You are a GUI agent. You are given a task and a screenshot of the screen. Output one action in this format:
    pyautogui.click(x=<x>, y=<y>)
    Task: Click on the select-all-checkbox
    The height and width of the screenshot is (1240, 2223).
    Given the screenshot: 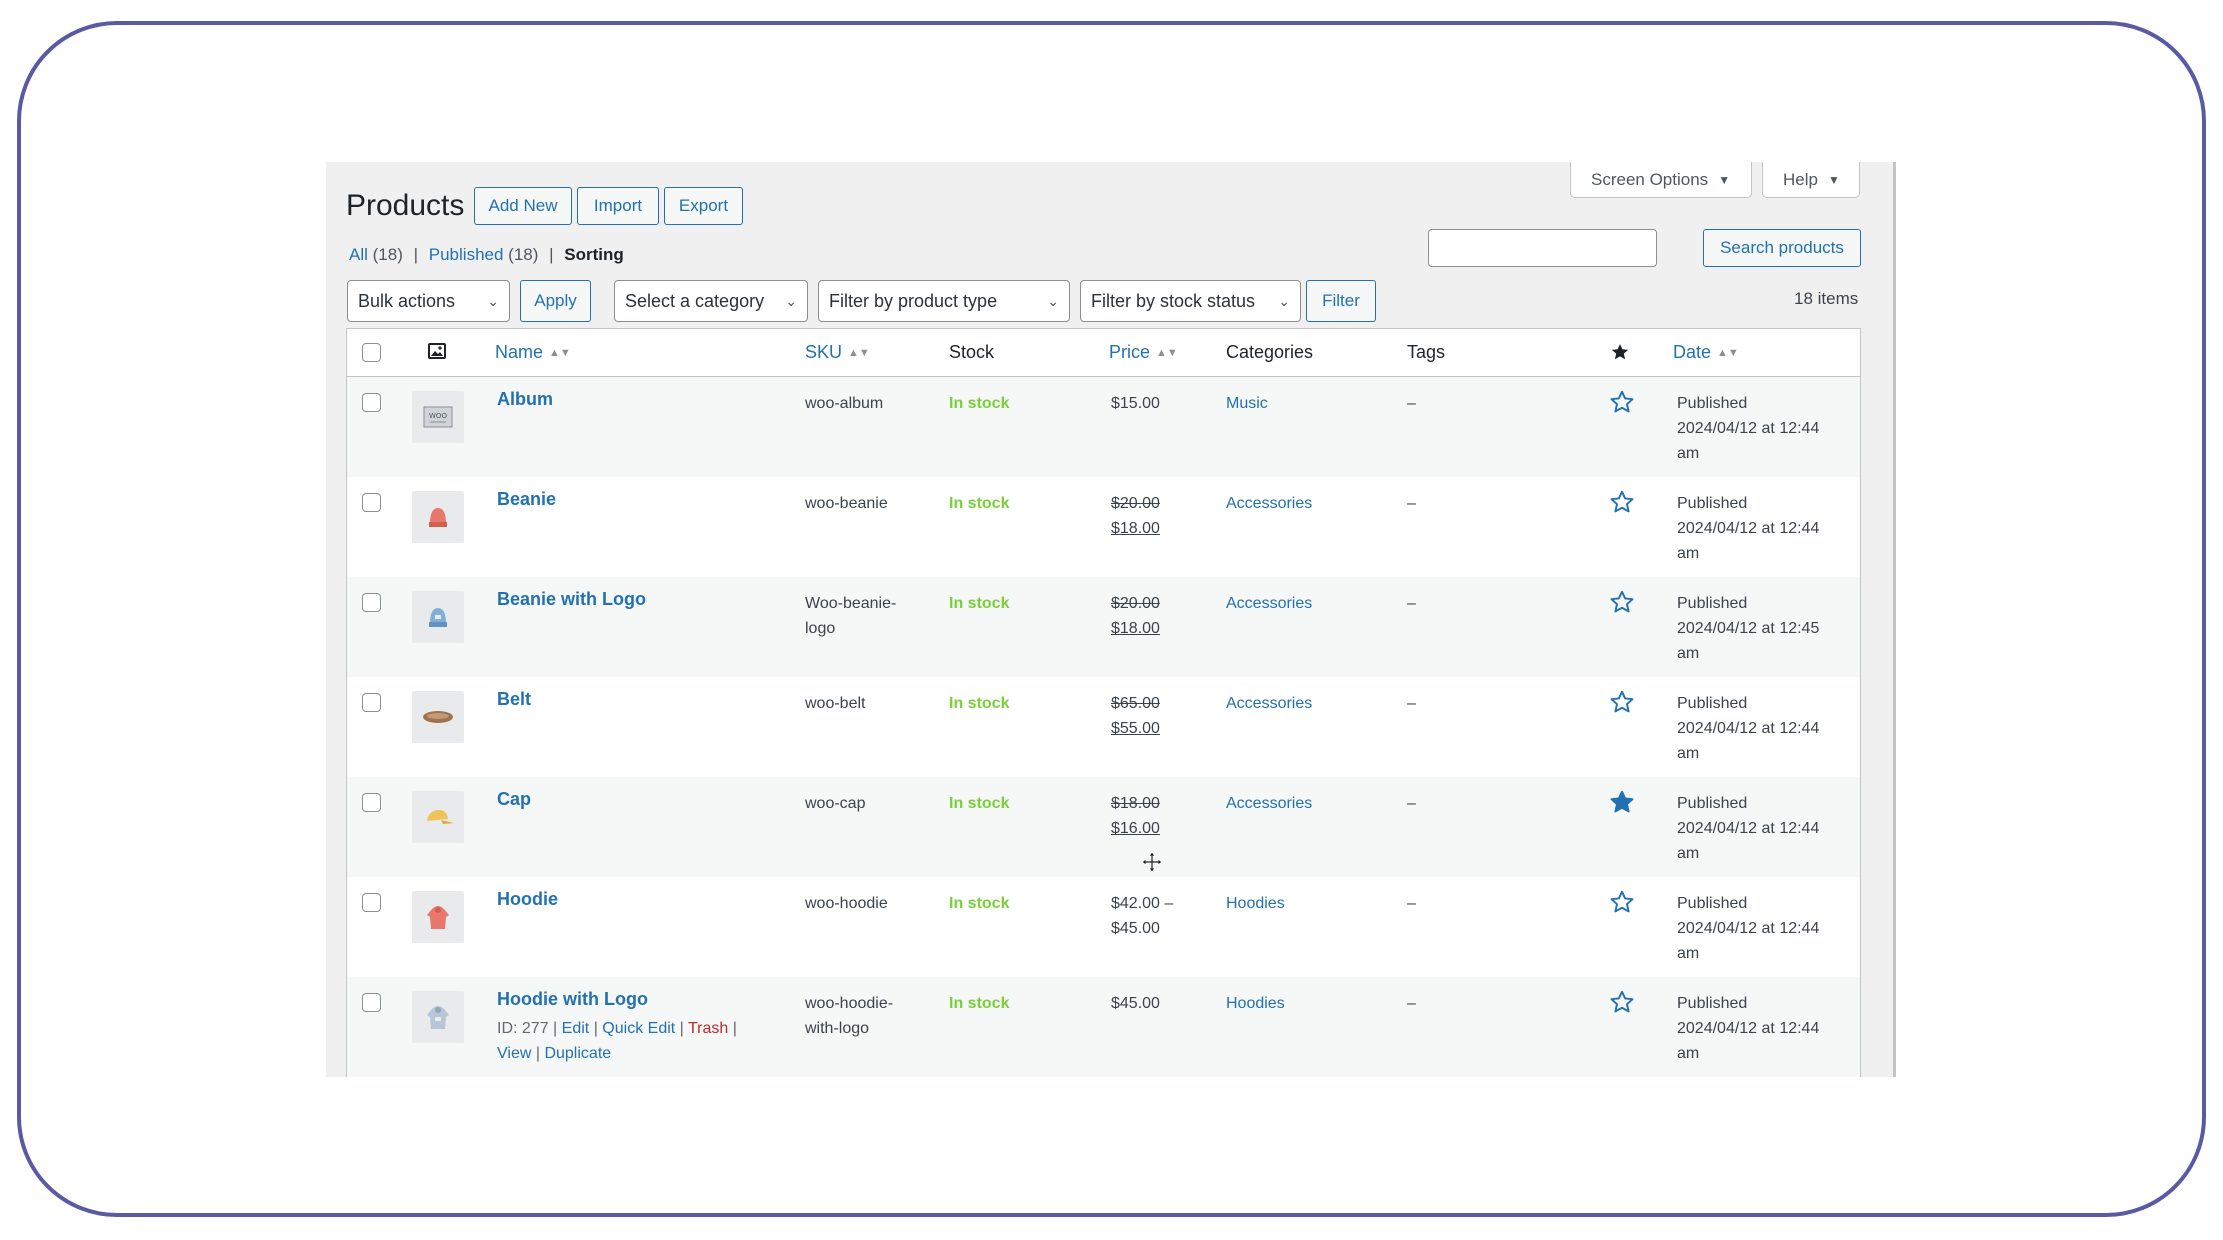 What is the action you would take?
    pyautogui.click(x=371, y=352)
    